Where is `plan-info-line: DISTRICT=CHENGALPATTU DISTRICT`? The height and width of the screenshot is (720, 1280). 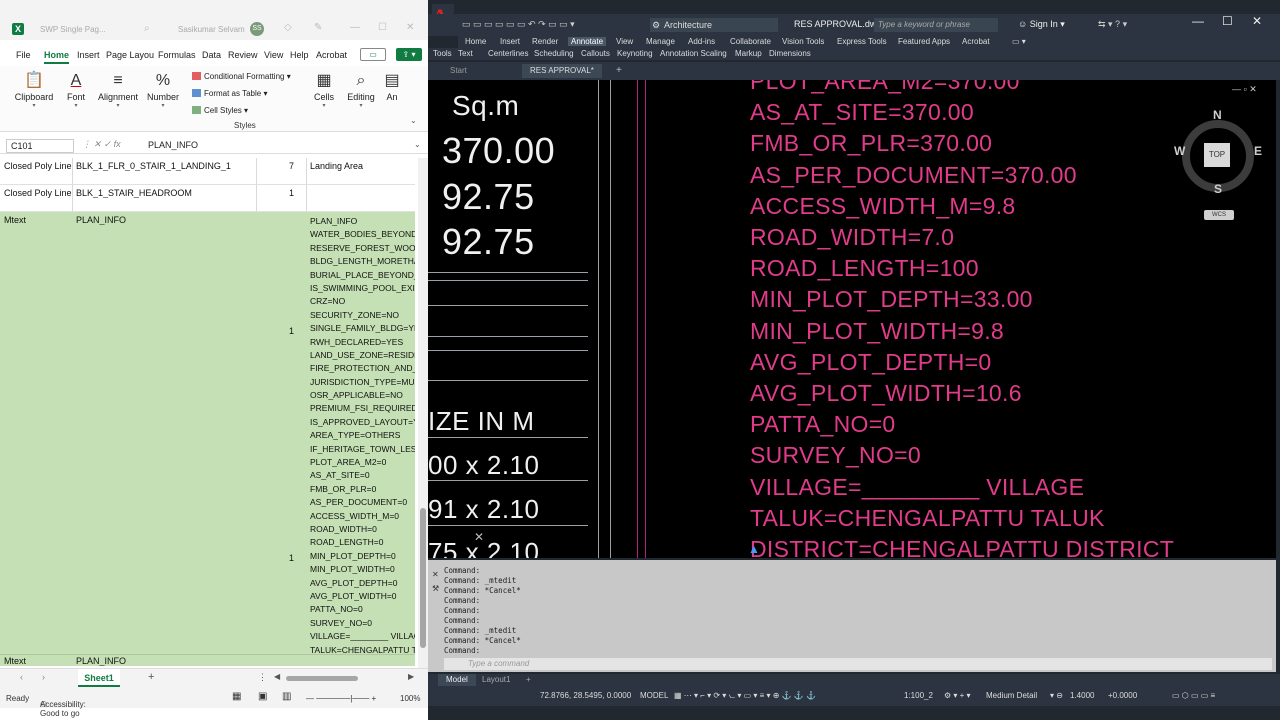
plan-info-line: DISTRICT=CHENGALPATTU DISTRICT is located at coordinates (962, 547).